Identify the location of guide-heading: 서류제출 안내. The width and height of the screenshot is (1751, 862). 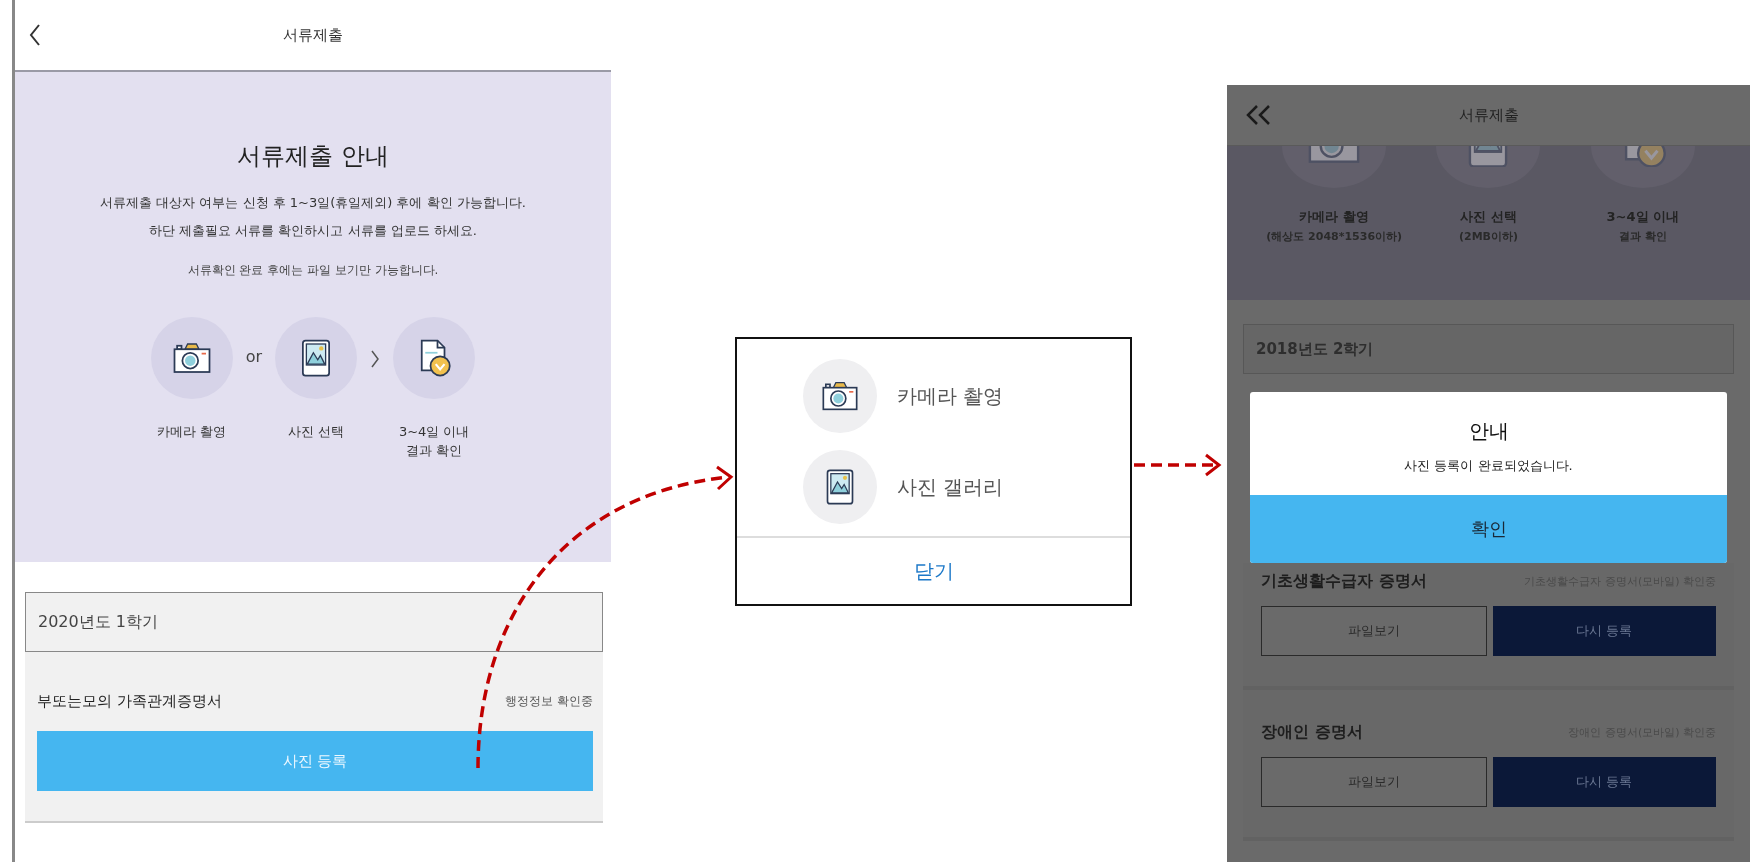
(313, 156).